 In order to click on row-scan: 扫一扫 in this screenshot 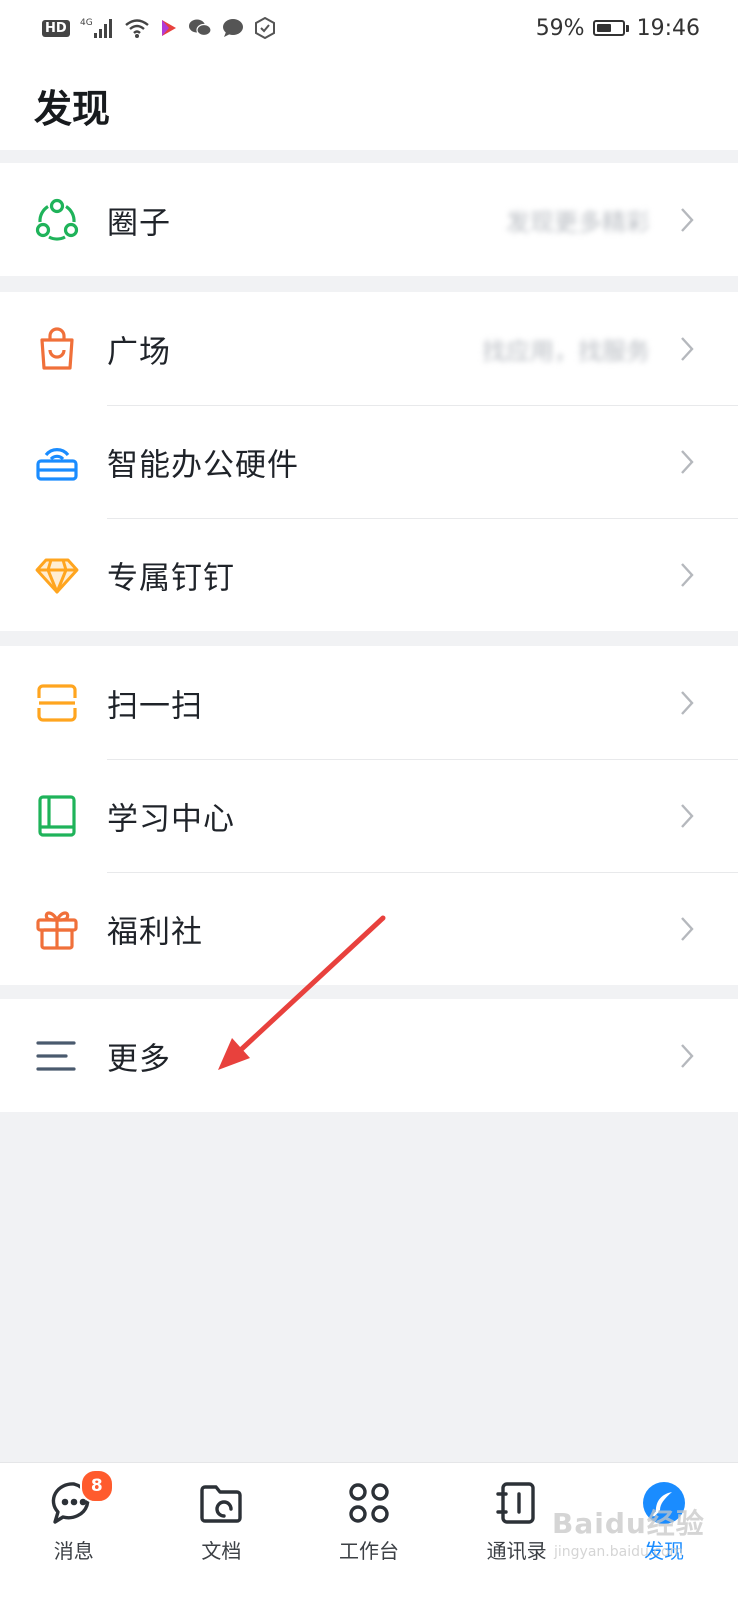, I will do `click(369, 702)`.